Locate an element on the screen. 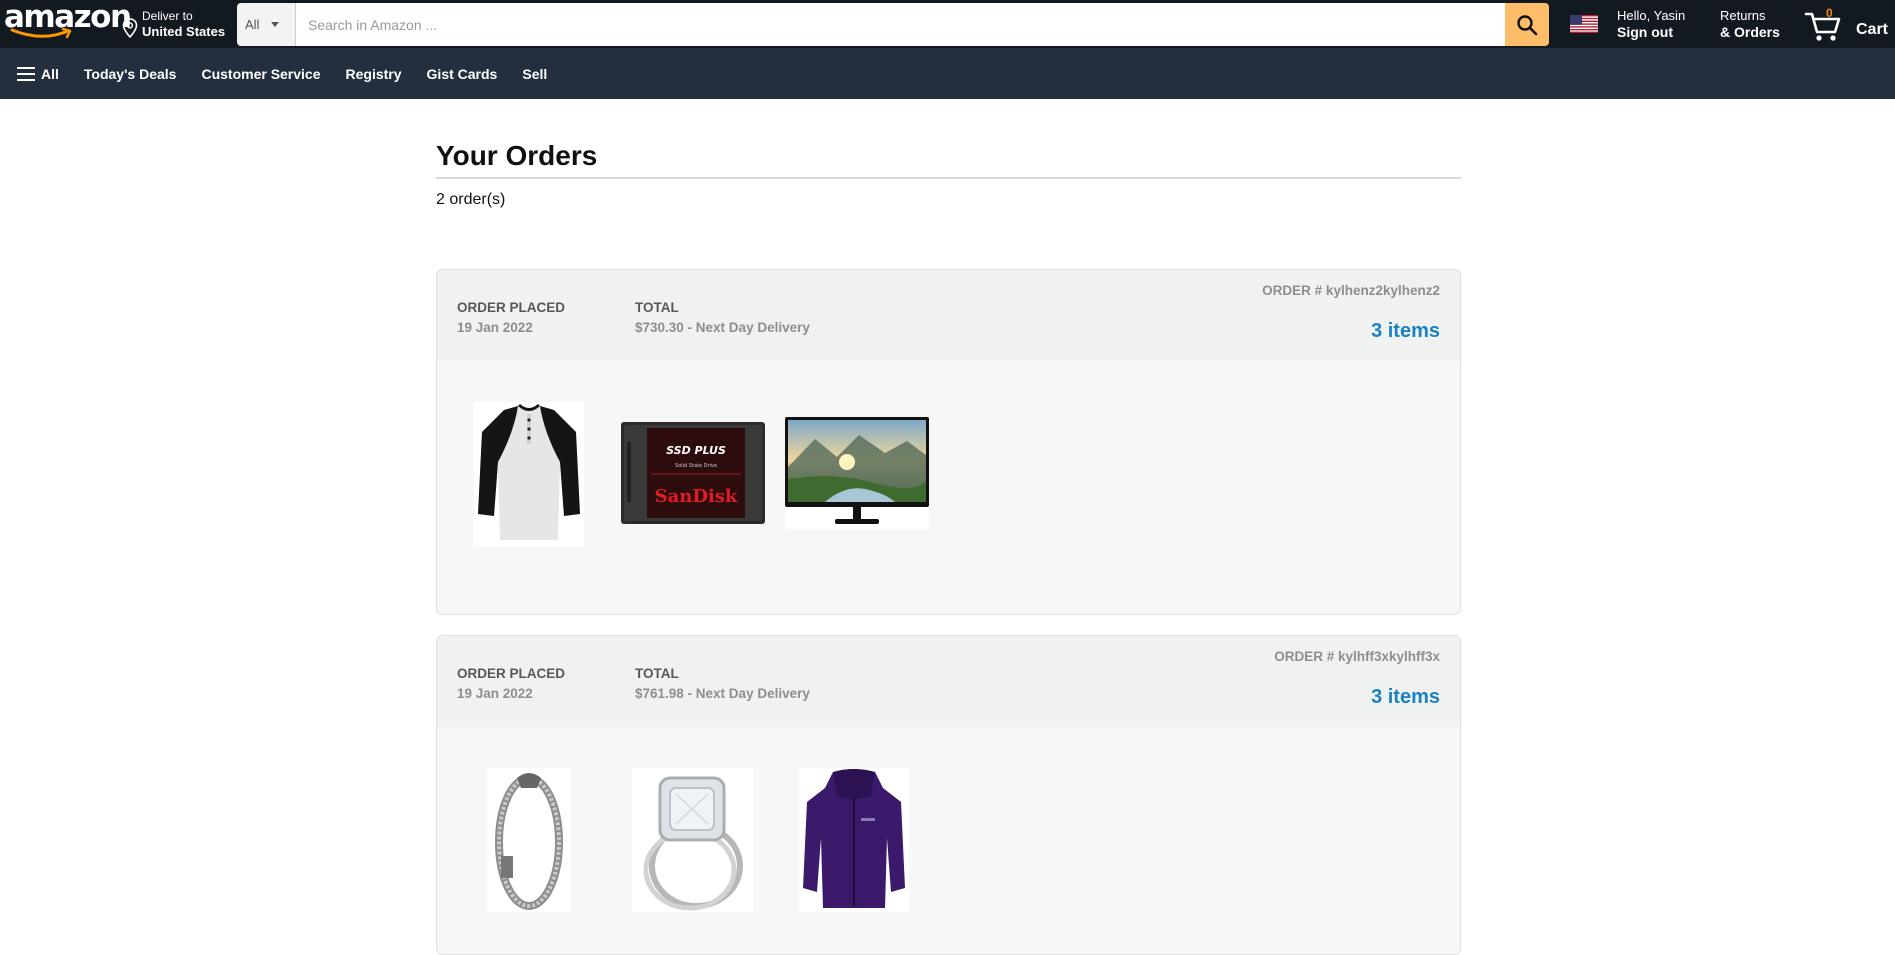 The width and height of the screenshot is (1895, 955). logo-smile-icon is located at coordinates (41, 33).